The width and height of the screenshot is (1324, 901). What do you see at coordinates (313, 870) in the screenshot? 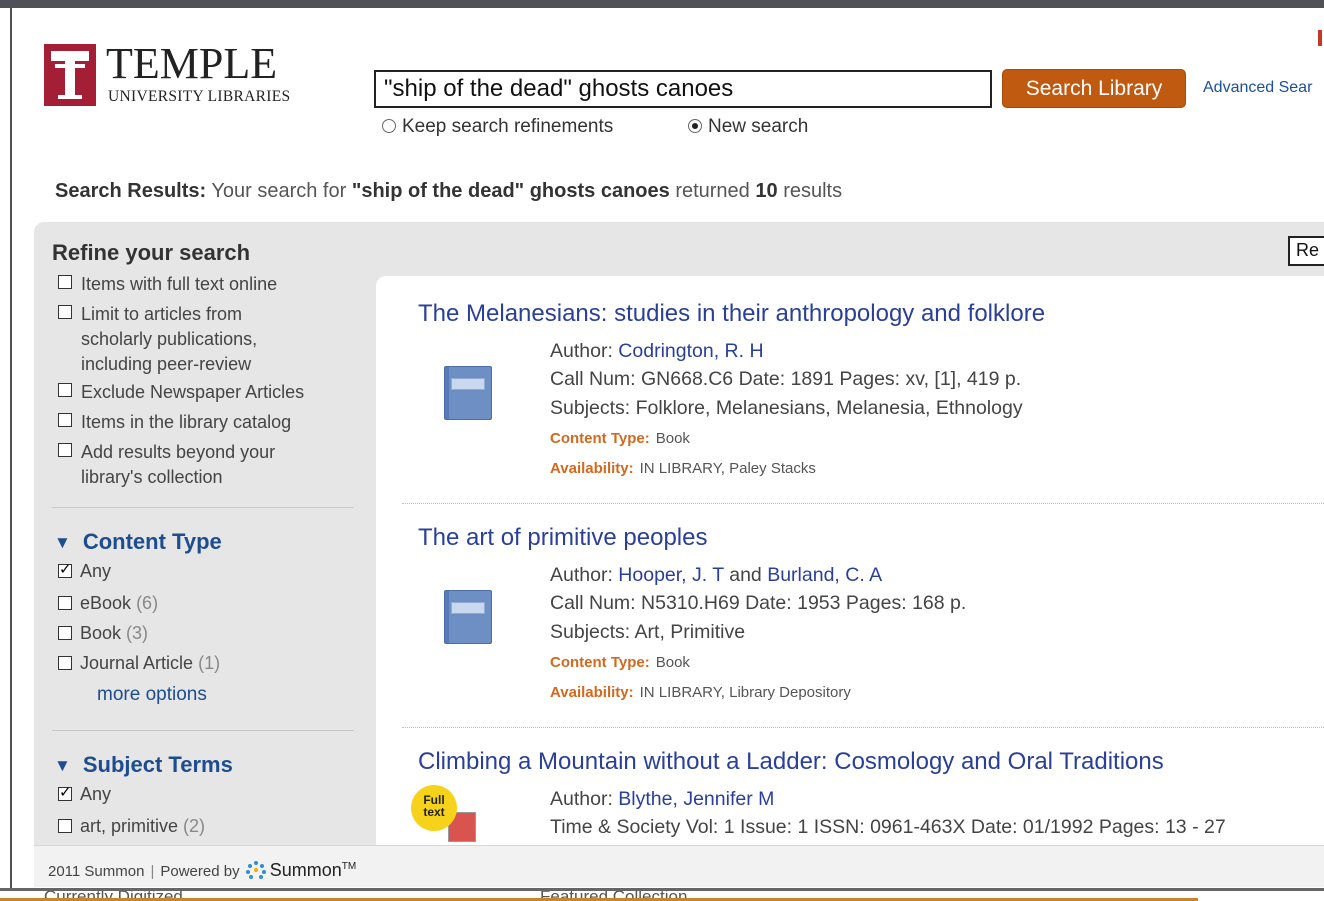
I see `summon-brand: SummonTM` at bounding box center [313, 870].